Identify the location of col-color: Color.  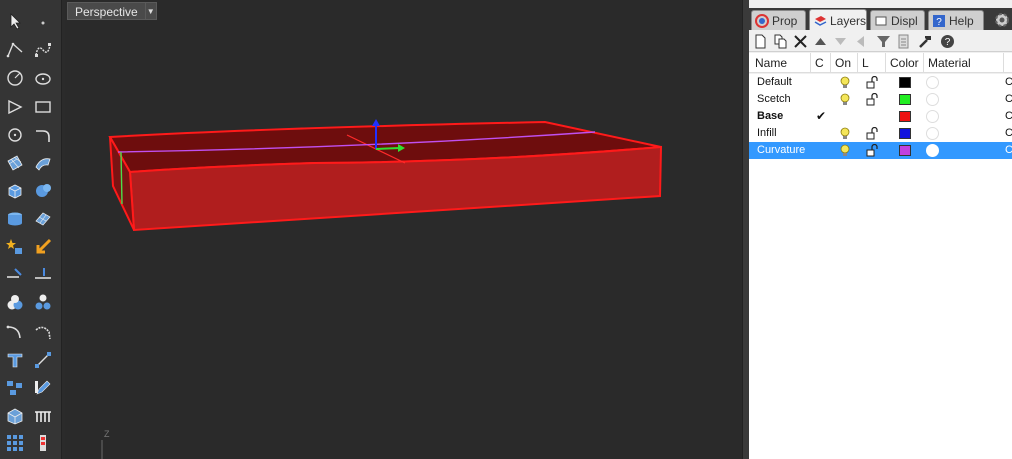
(905, 63).